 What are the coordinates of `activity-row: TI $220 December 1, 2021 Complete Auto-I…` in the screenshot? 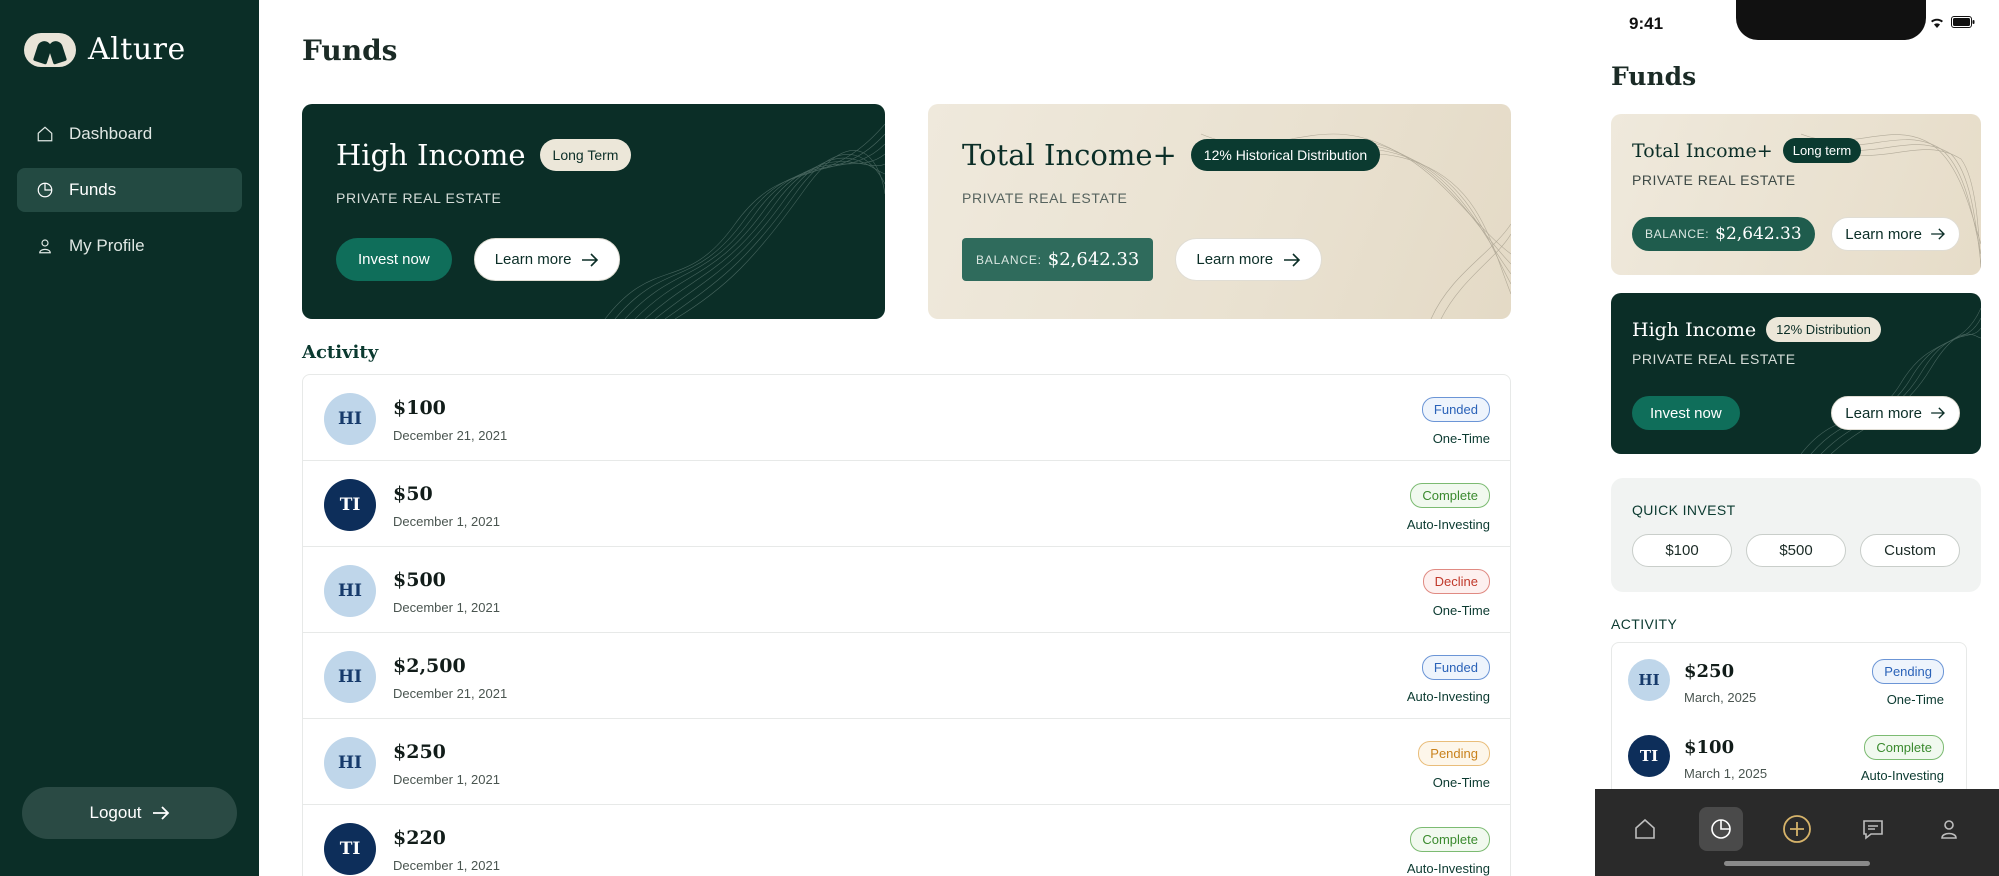 It's located at (906, 840).